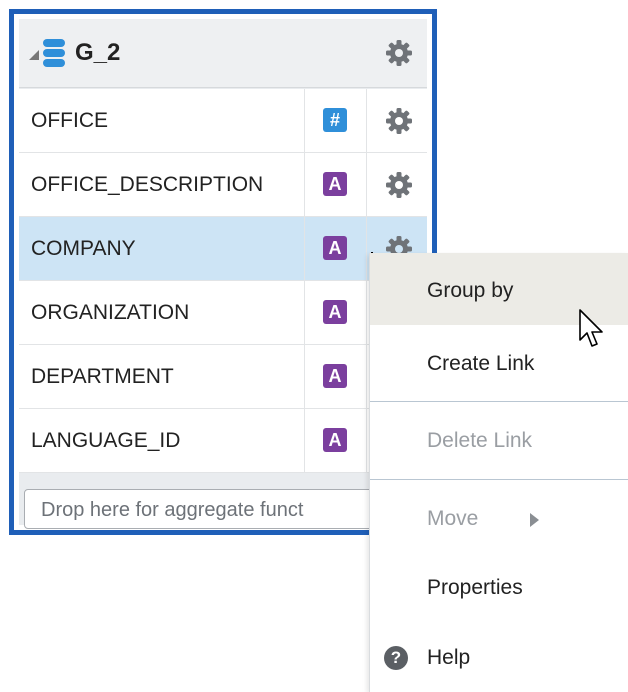 The height and width of the screenshot is (692, 628). I want to click on column-type-cell: #, so click(336, 120).